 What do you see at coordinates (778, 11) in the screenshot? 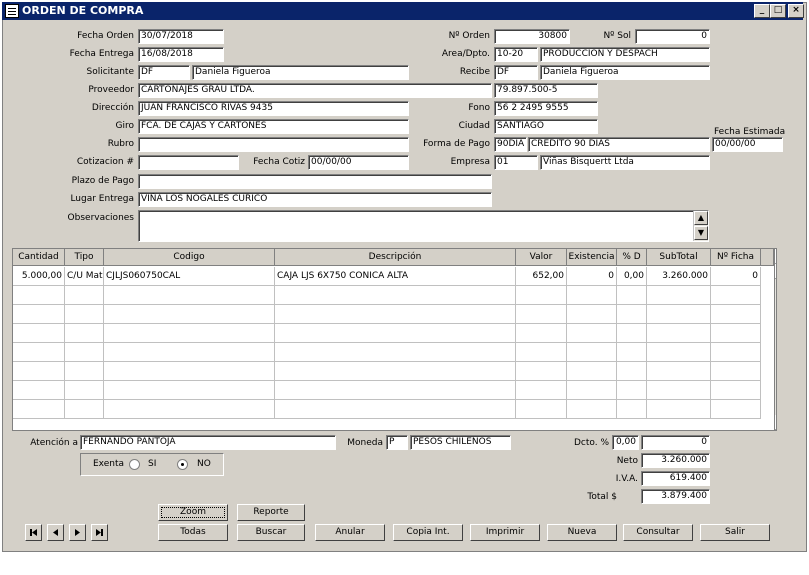
I see `maximize-button: □` at bounding box center [778, 11].